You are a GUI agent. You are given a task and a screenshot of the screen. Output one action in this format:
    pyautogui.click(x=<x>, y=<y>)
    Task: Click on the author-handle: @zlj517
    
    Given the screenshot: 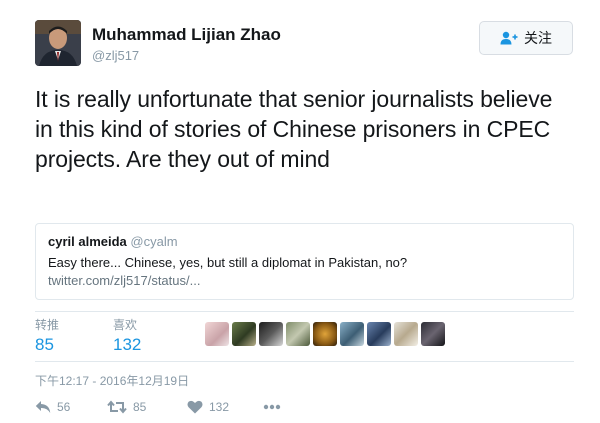 What is the action you would take?
    pyautogui.click(x=186, y=56)
    